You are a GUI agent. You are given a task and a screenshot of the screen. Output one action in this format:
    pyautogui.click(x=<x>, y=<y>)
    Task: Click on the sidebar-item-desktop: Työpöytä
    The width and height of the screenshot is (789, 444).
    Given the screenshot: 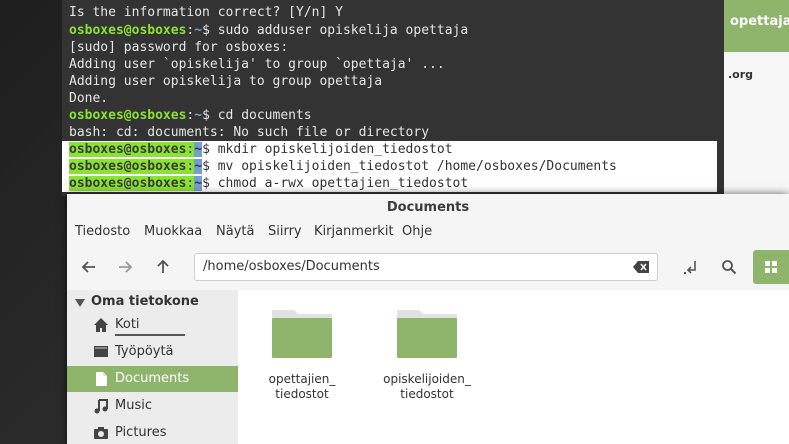 What is the action you would take?
    pyautogui.click(x=152, y=352)
    